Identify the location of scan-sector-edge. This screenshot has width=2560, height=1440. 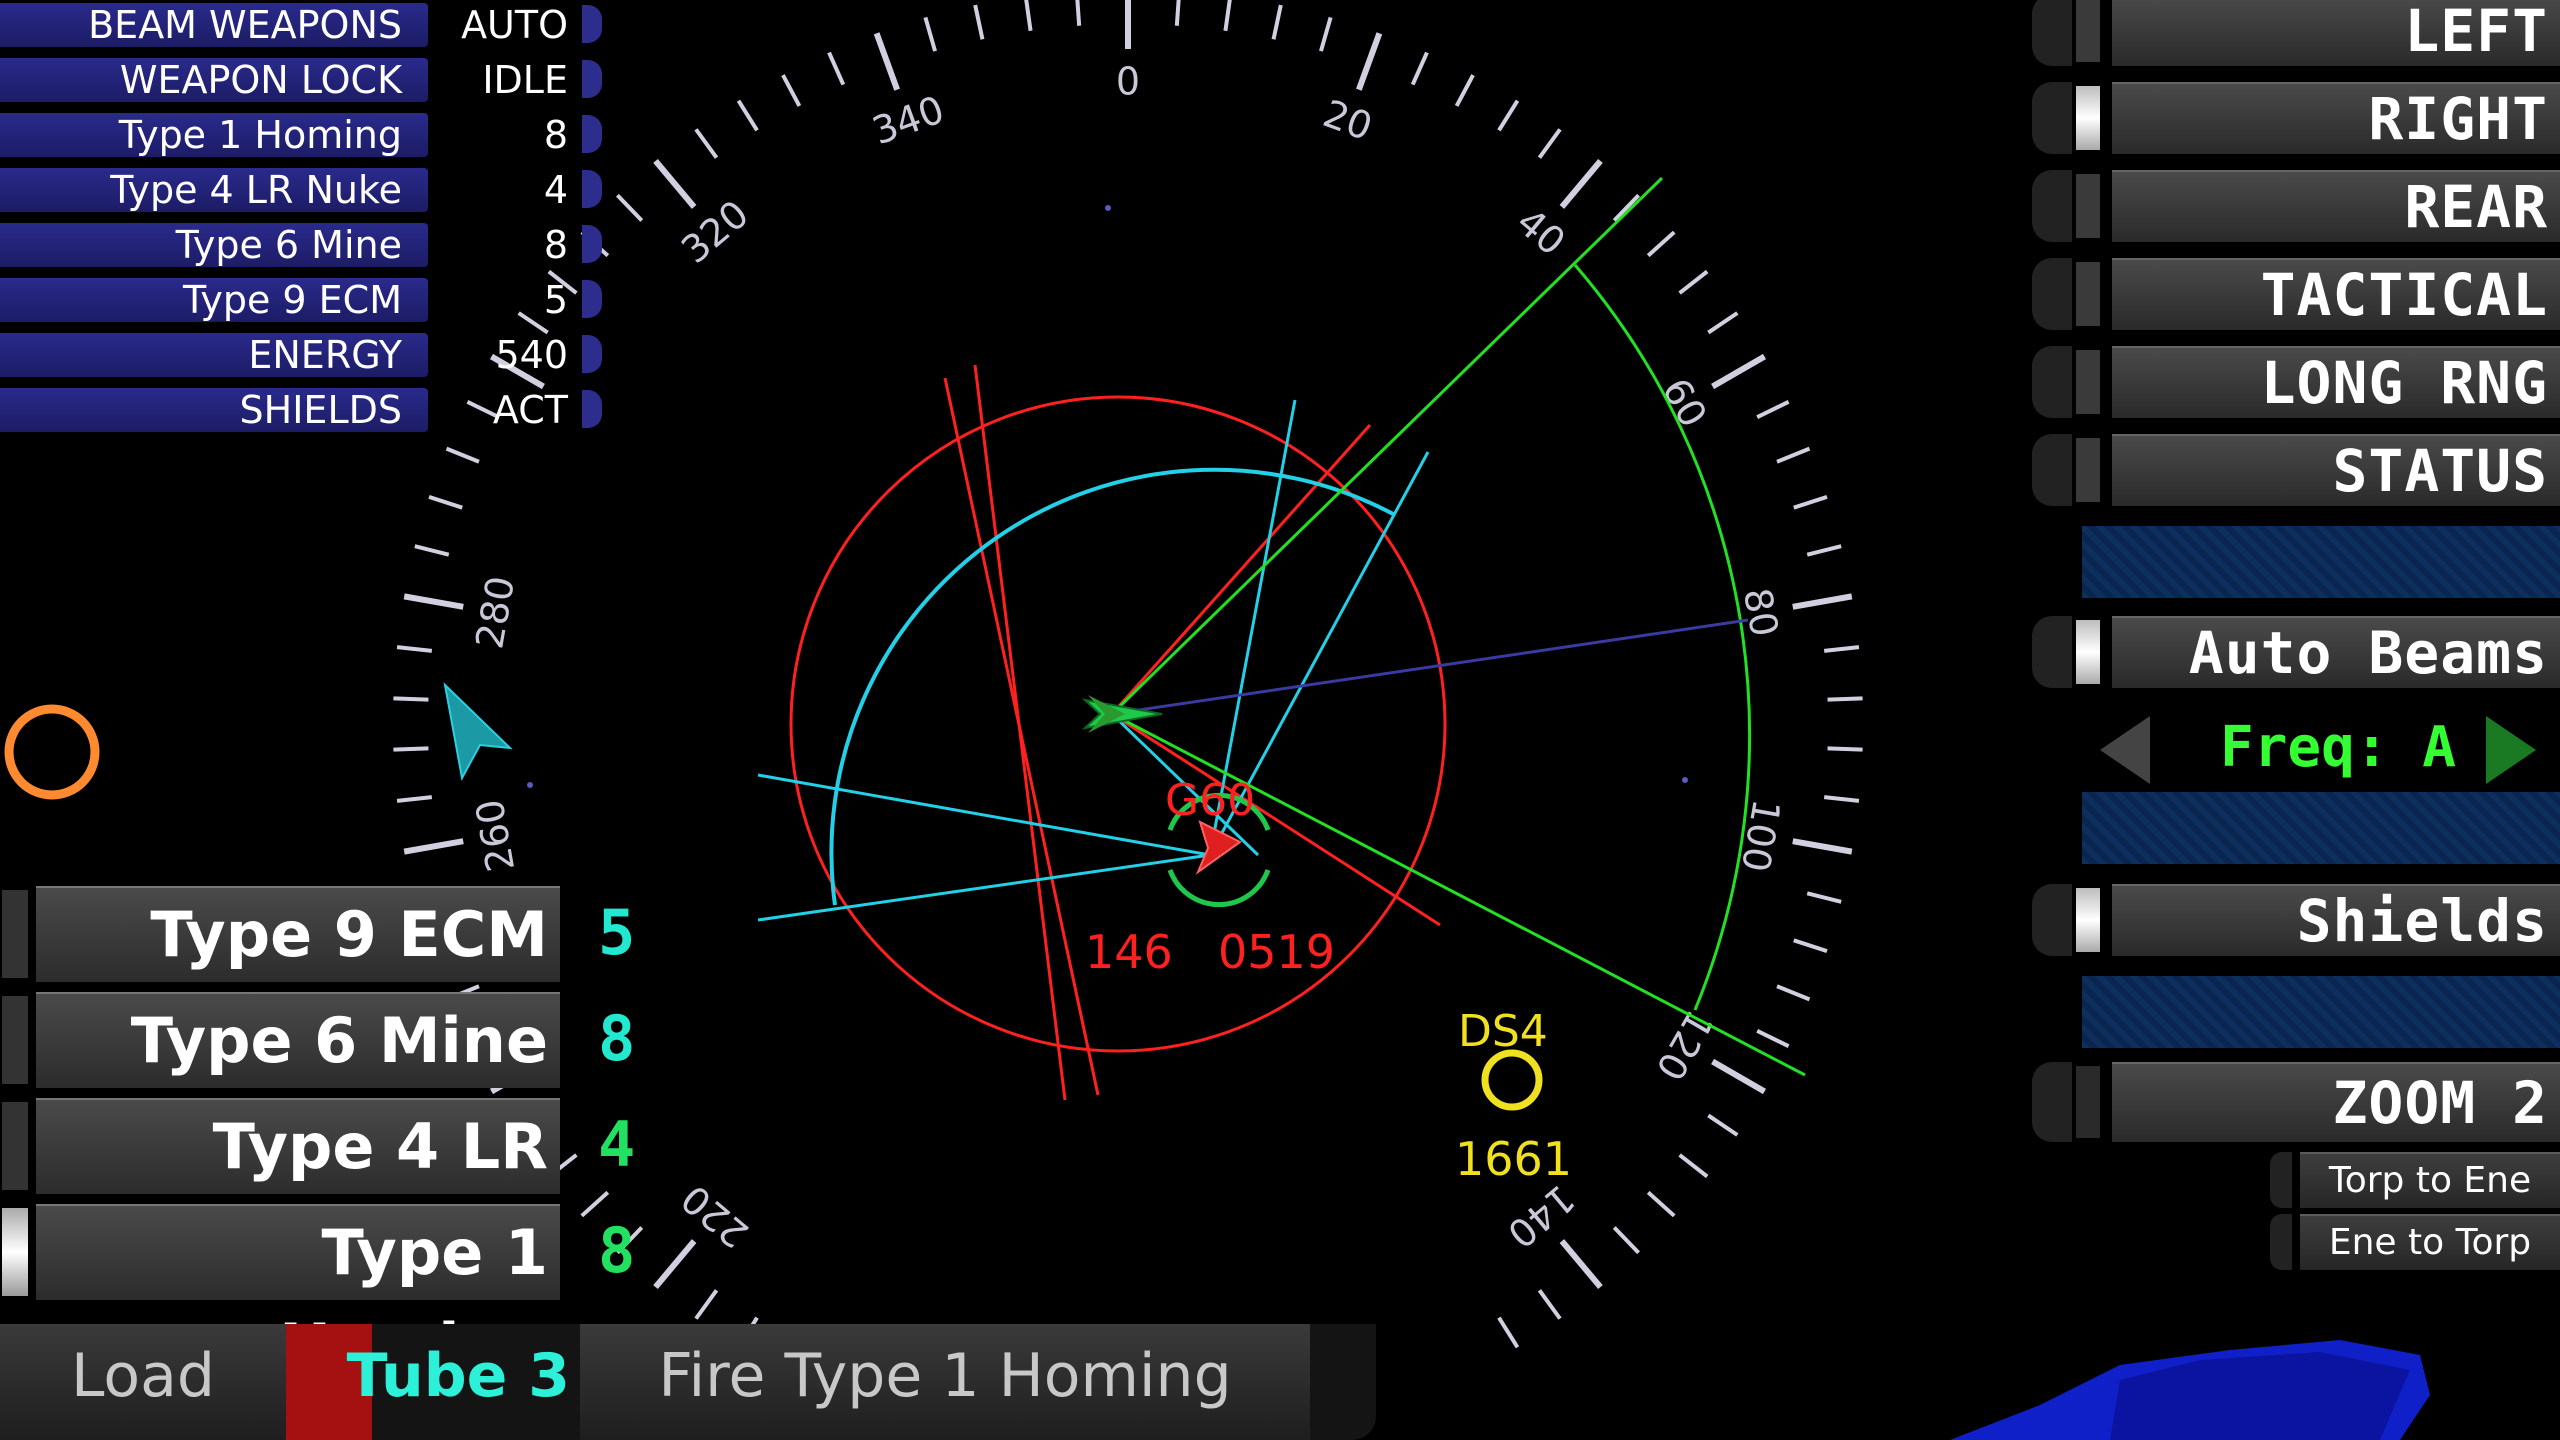
(1387, 446).